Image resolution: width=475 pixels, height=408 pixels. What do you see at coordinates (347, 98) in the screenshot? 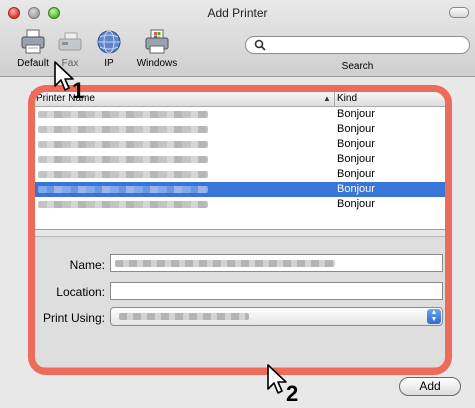
I see `column-header-kind: Kind` at bounding box center [347, 98].